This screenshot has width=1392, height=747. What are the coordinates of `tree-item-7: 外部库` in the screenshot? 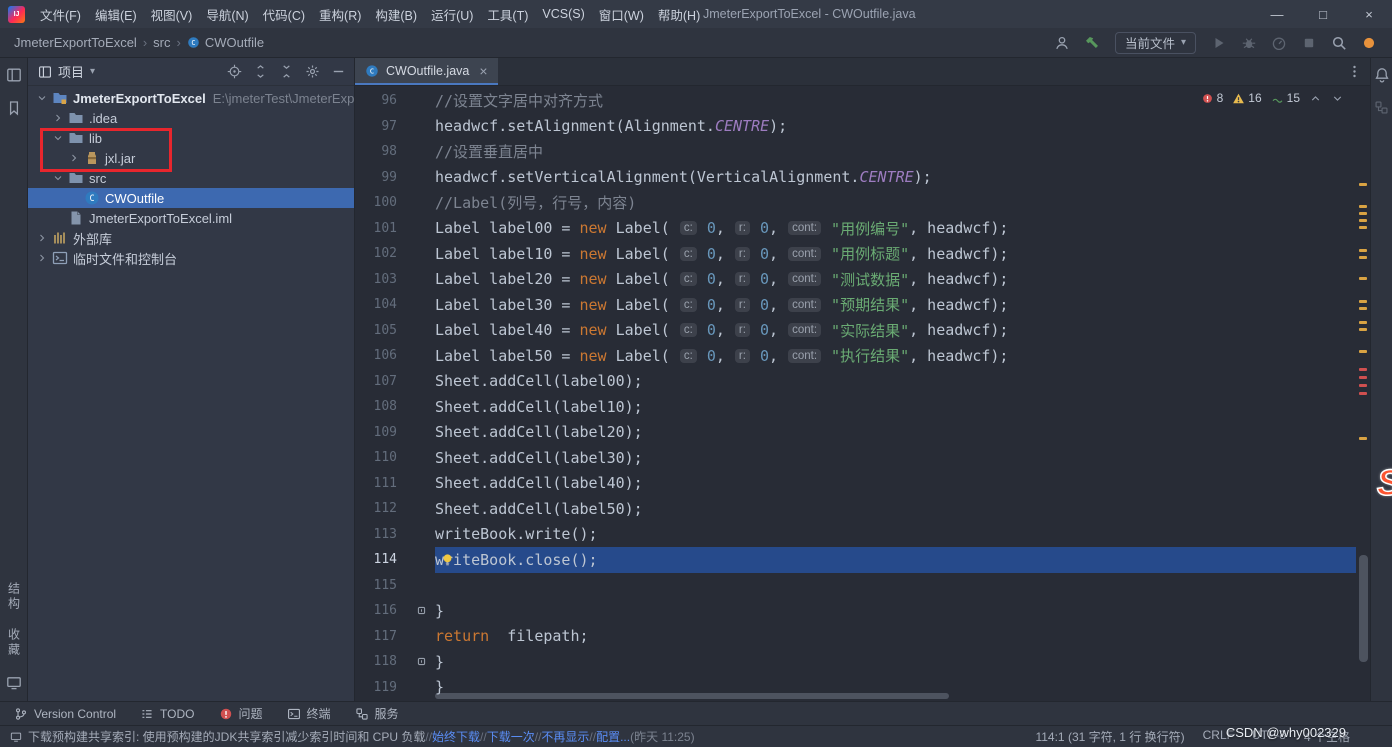 It's located at (191, 238).